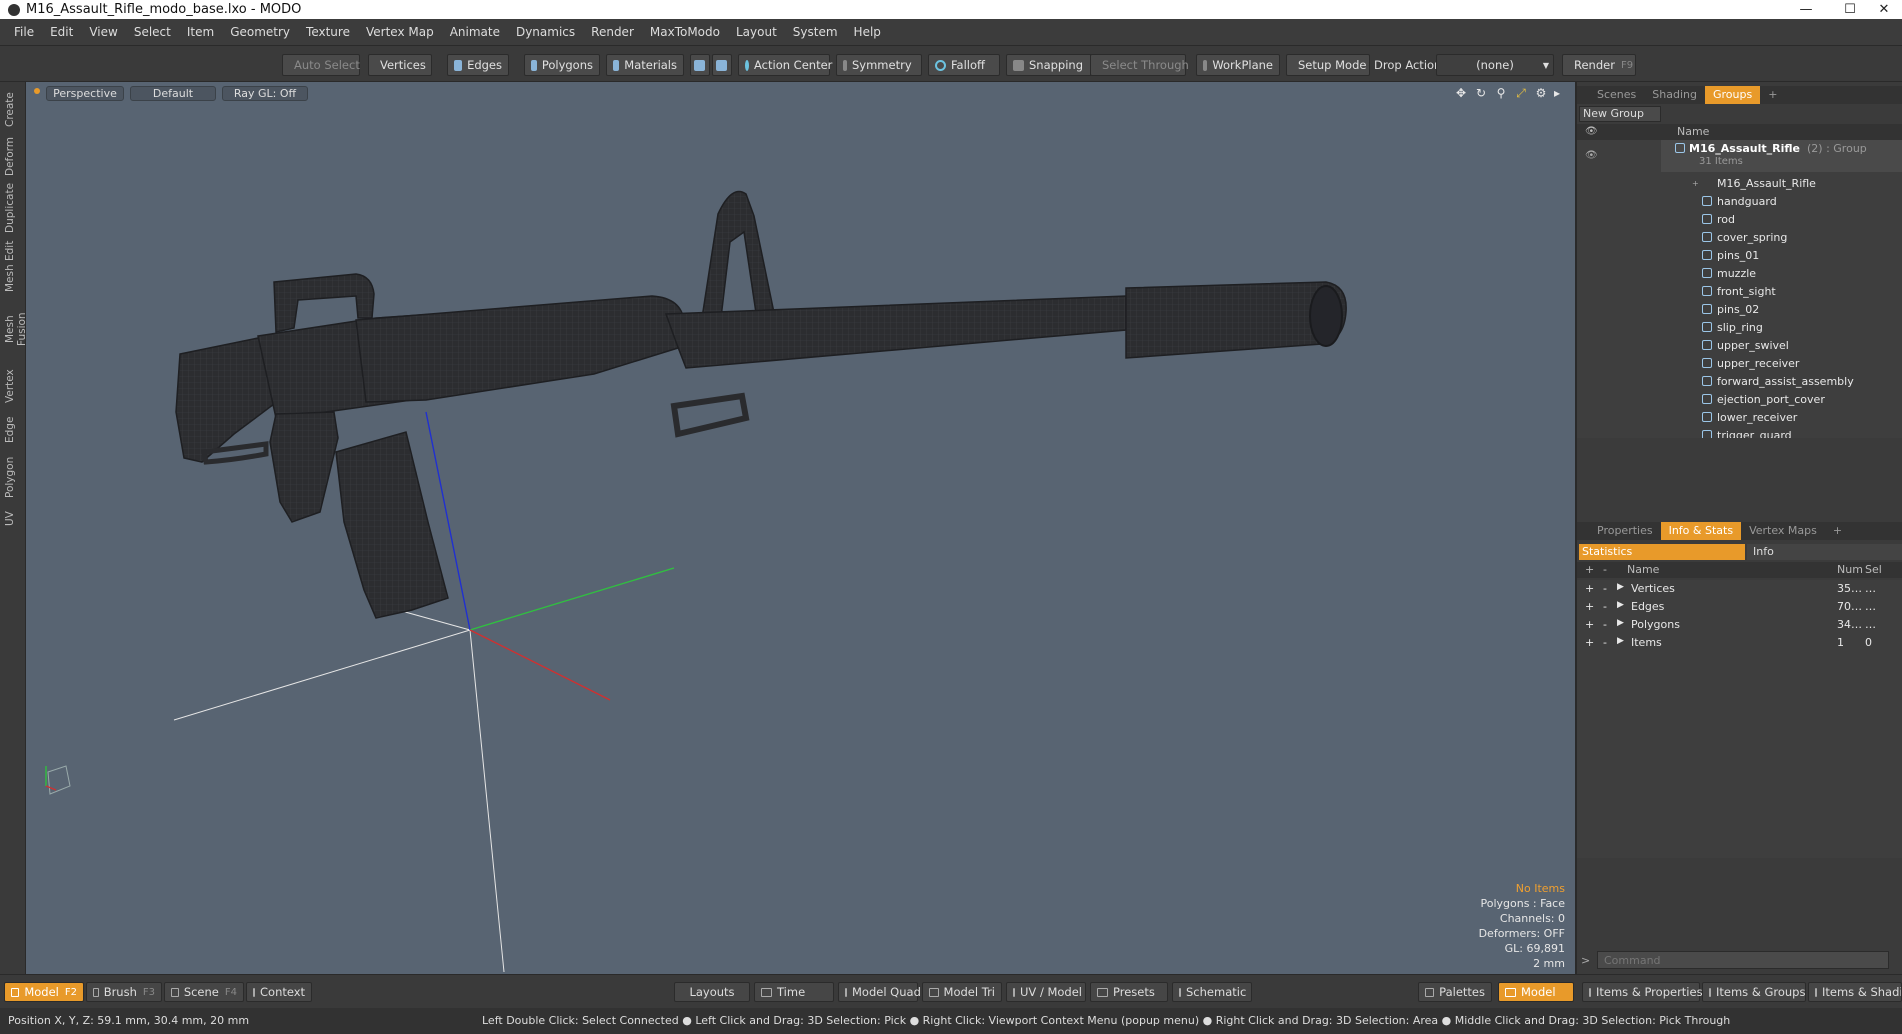 The height and width of the screenshot is (1034, 1902). What do you see at coordinates (1739, 417) in the screenshot?
I see `list-item: lower_receiver` at bounding box center [1739, 417].